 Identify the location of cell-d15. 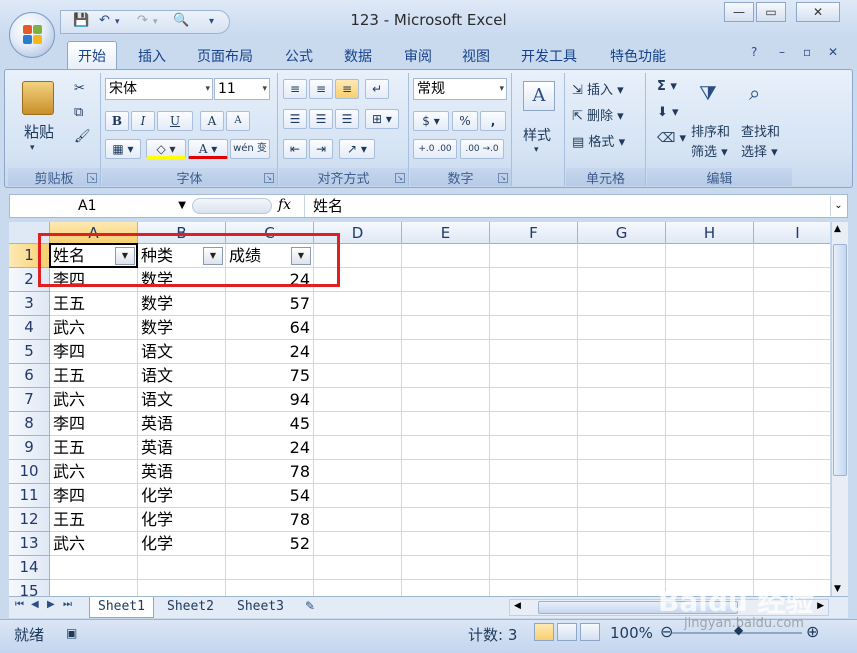
(358, 588).